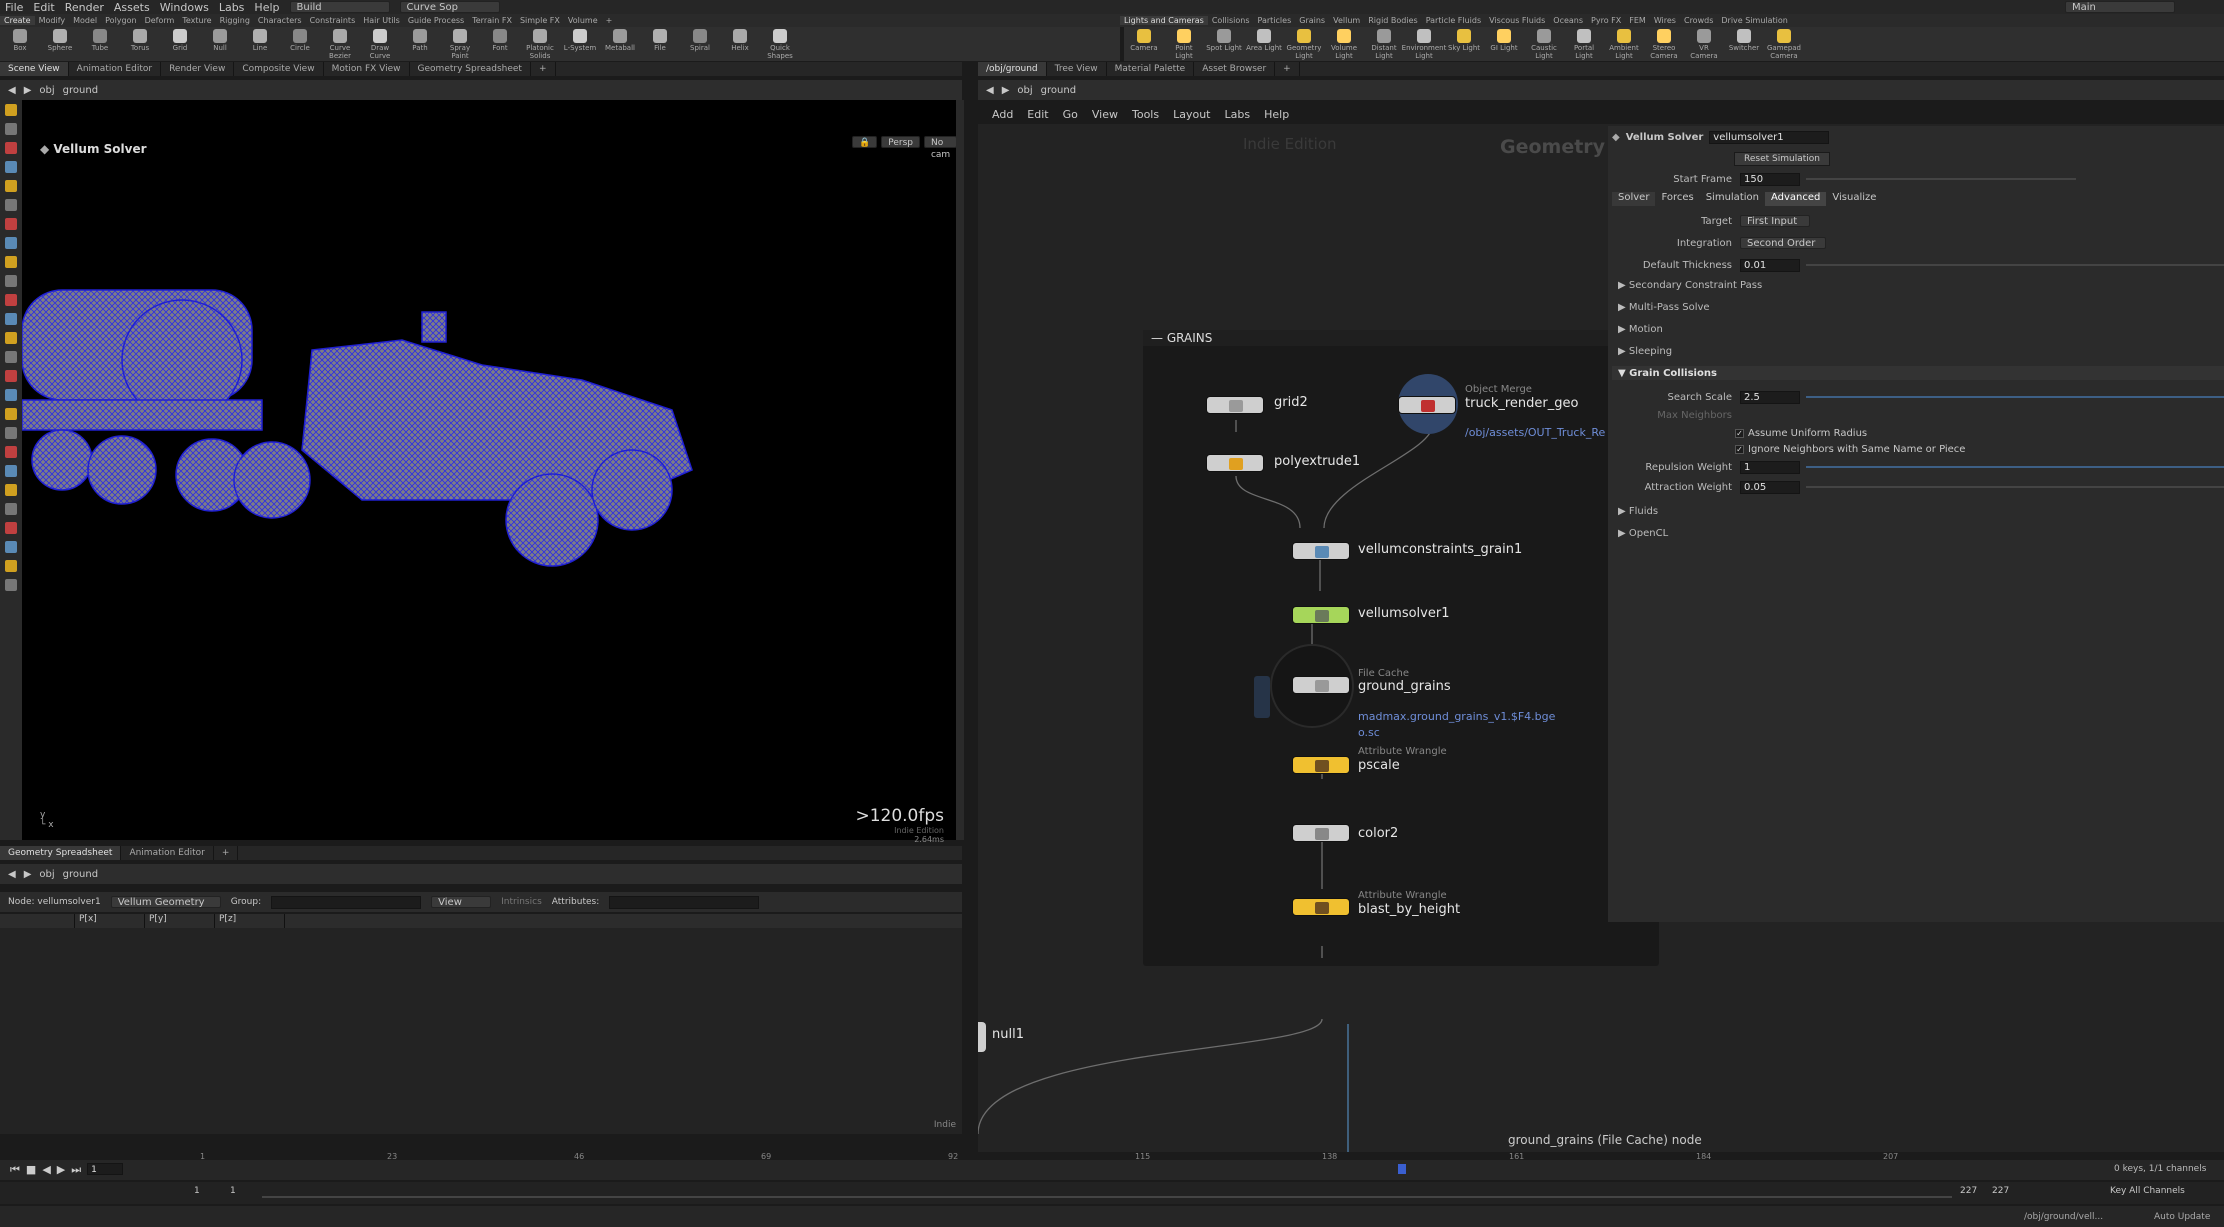  I want to click on network-menu-tools: Tools, so click(1145, 114).